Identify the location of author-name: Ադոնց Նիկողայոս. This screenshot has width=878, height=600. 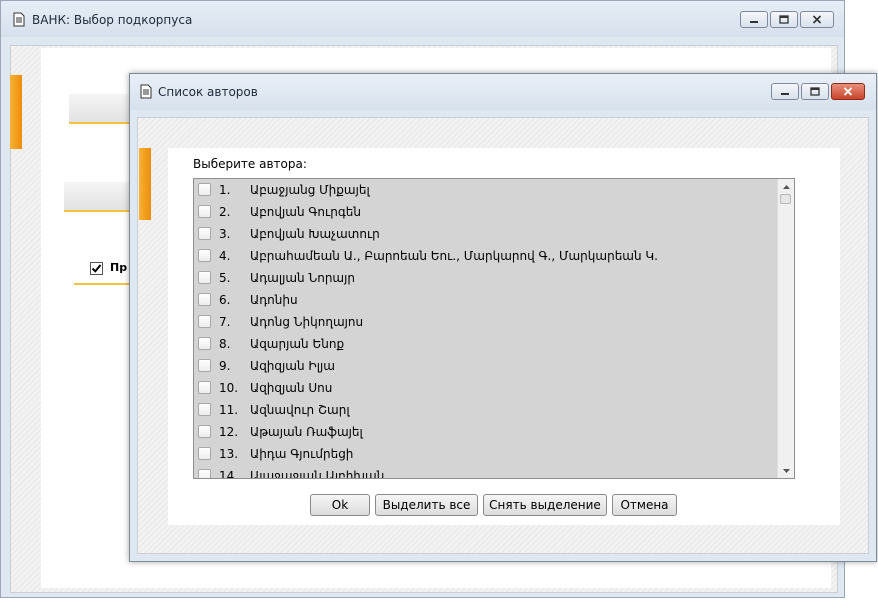
(307, 322).